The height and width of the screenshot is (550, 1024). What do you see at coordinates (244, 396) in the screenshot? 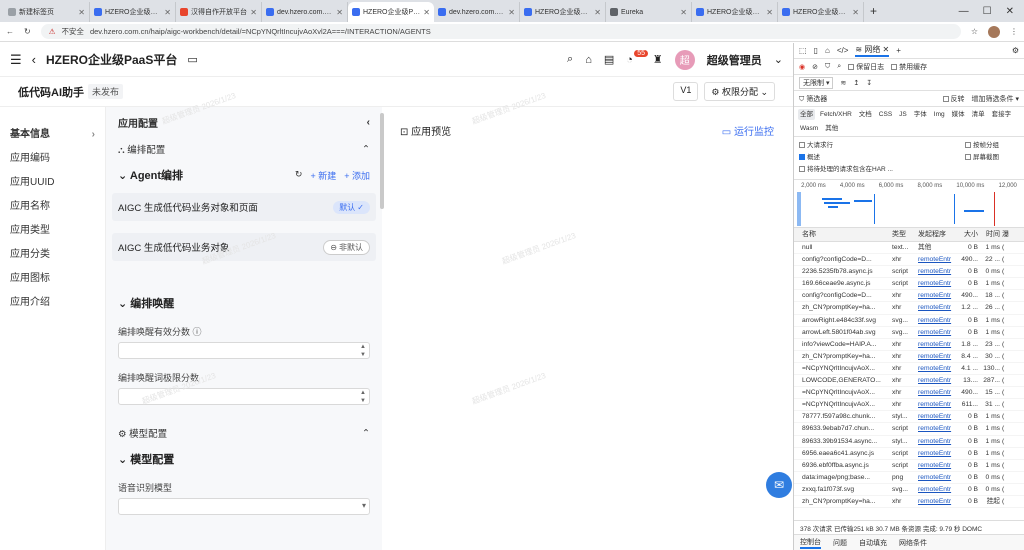
I see `wake-limit-input: ▲ ▼` at bounding box center [244, 396].